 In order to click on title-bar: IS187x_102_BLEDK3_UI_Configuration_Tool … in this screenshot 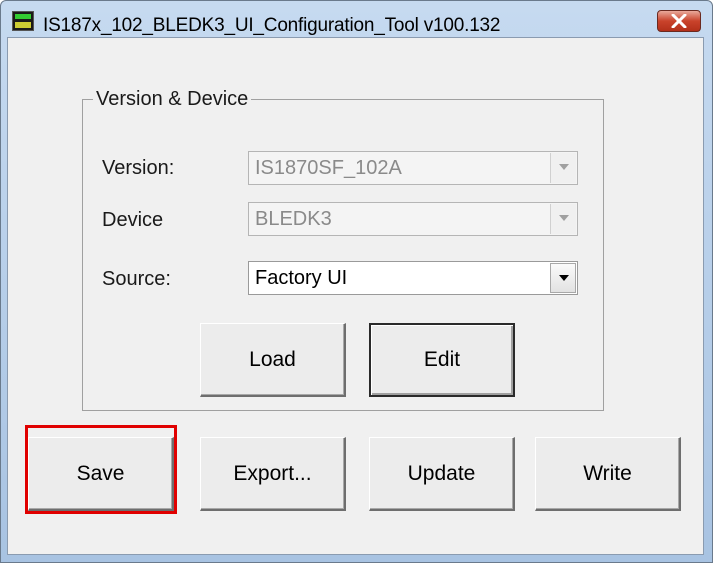, I will do `click(356, 19)`.